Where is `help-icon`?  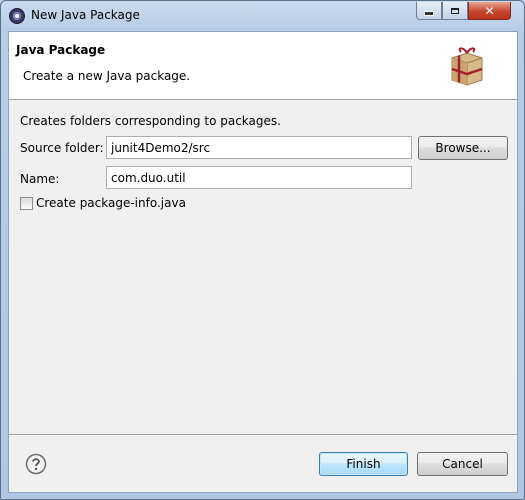 help-icon is located at coordinates (36, 464).